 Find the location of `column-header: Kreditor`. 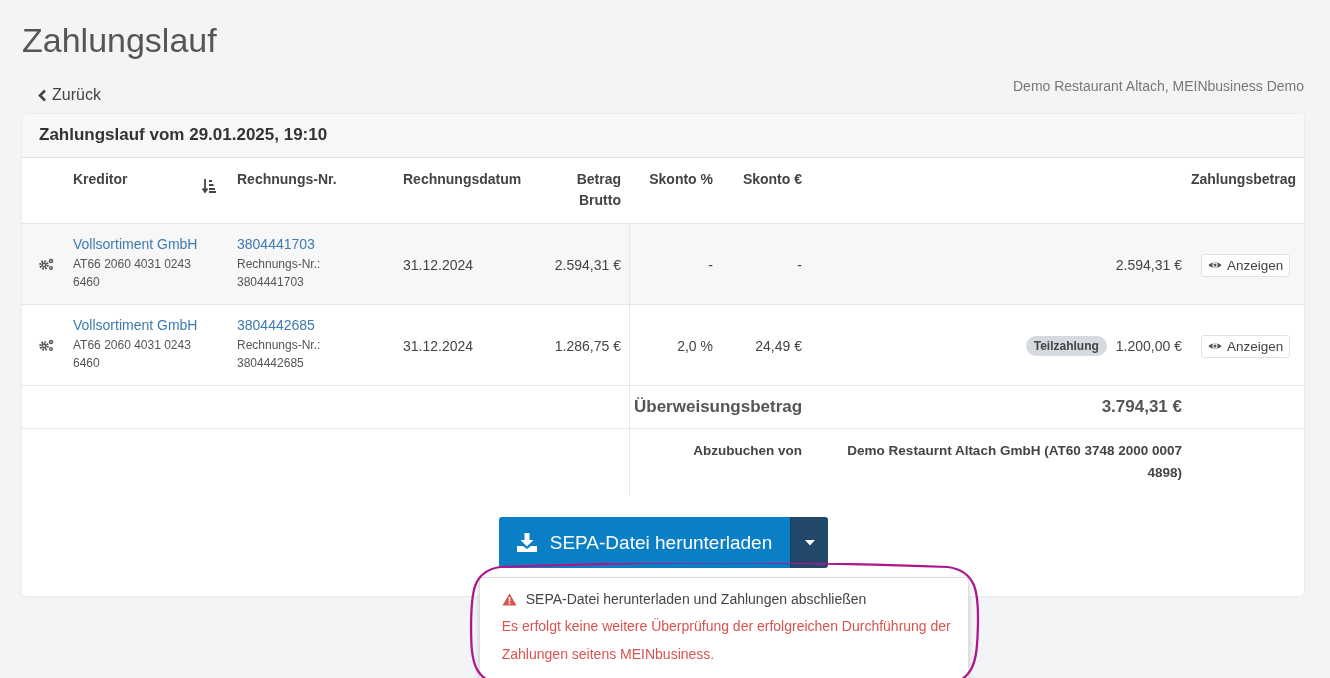

column-header: Kreditor is located at coordinates (100, 179).